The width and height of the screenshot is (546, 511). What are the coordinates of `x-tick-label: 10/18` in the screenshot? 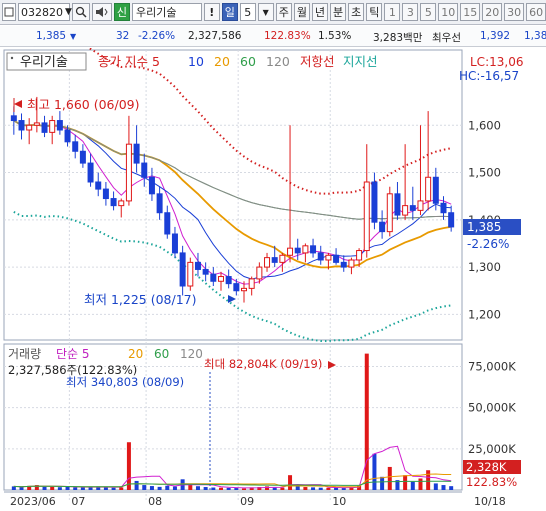 It's located at (490, 501).